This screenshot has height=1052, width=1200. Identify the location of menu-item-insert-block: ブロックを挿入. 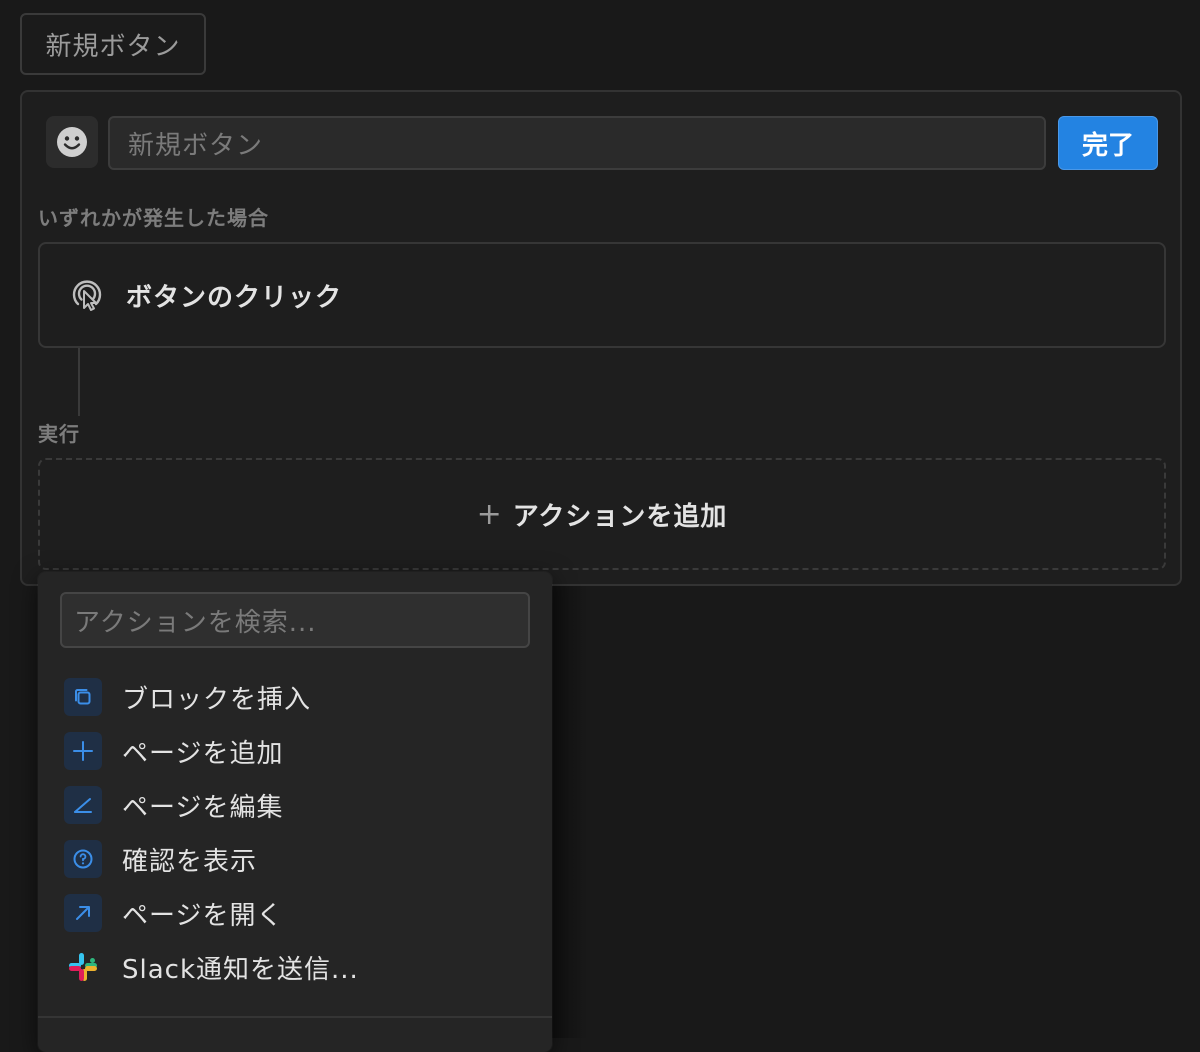
(299, 697).